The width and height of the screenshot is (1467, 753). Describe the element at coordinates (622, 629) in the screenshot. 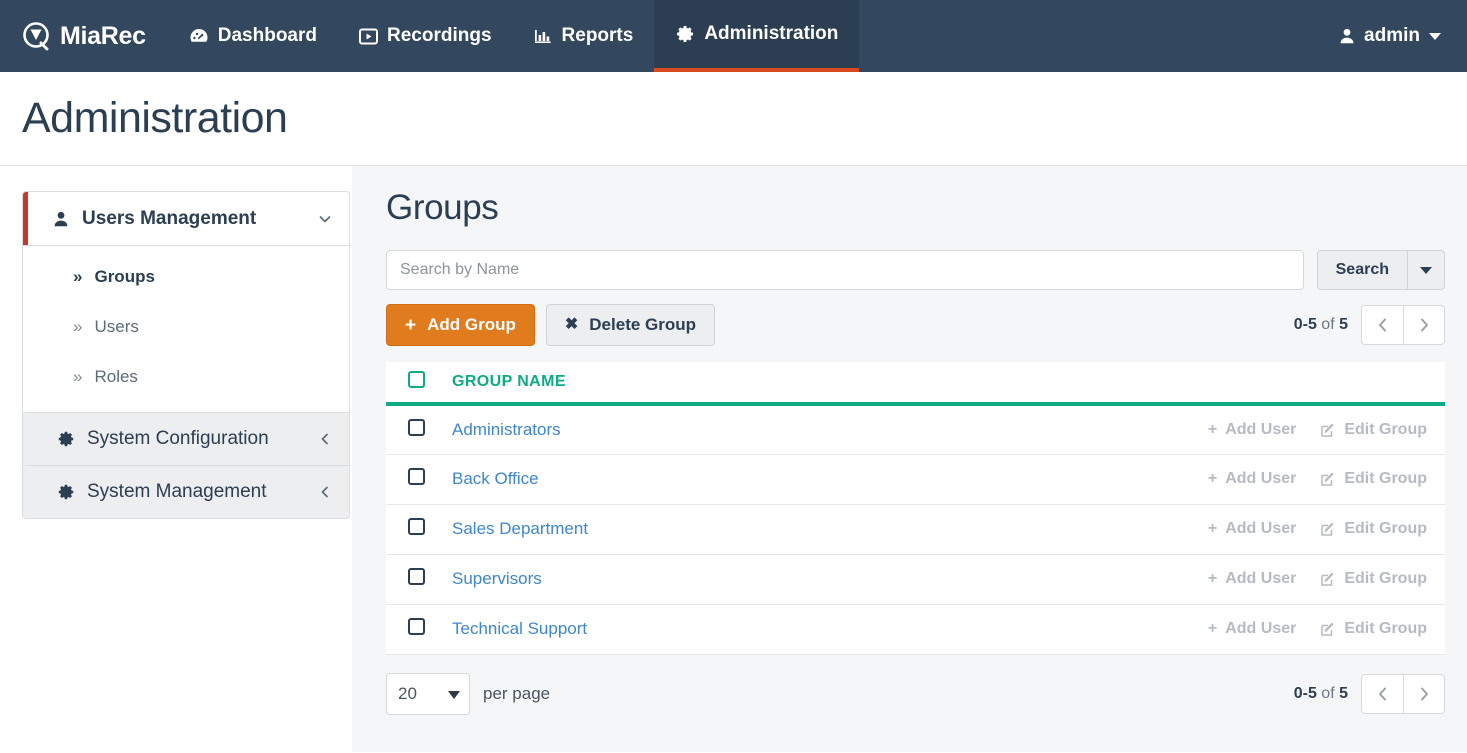

I see `group-name-cell: Technical Support` at that location.